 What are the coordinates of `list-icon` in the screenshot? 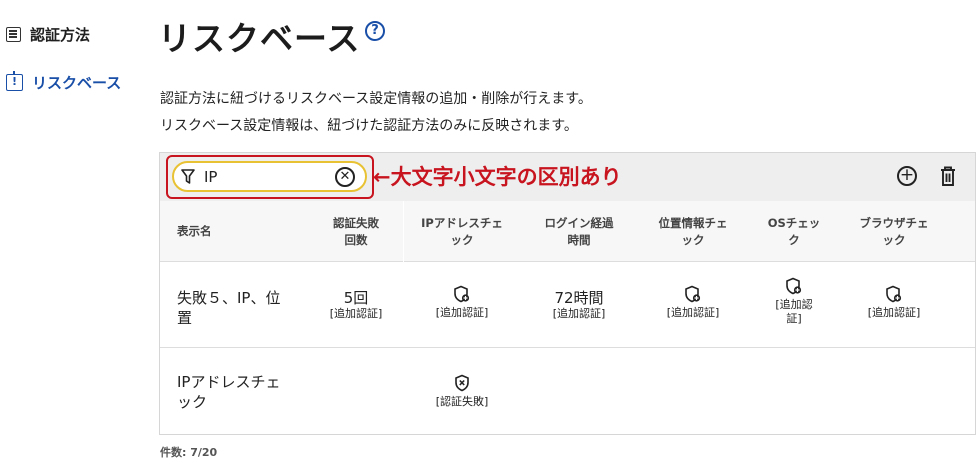 It's located at (13, 34).